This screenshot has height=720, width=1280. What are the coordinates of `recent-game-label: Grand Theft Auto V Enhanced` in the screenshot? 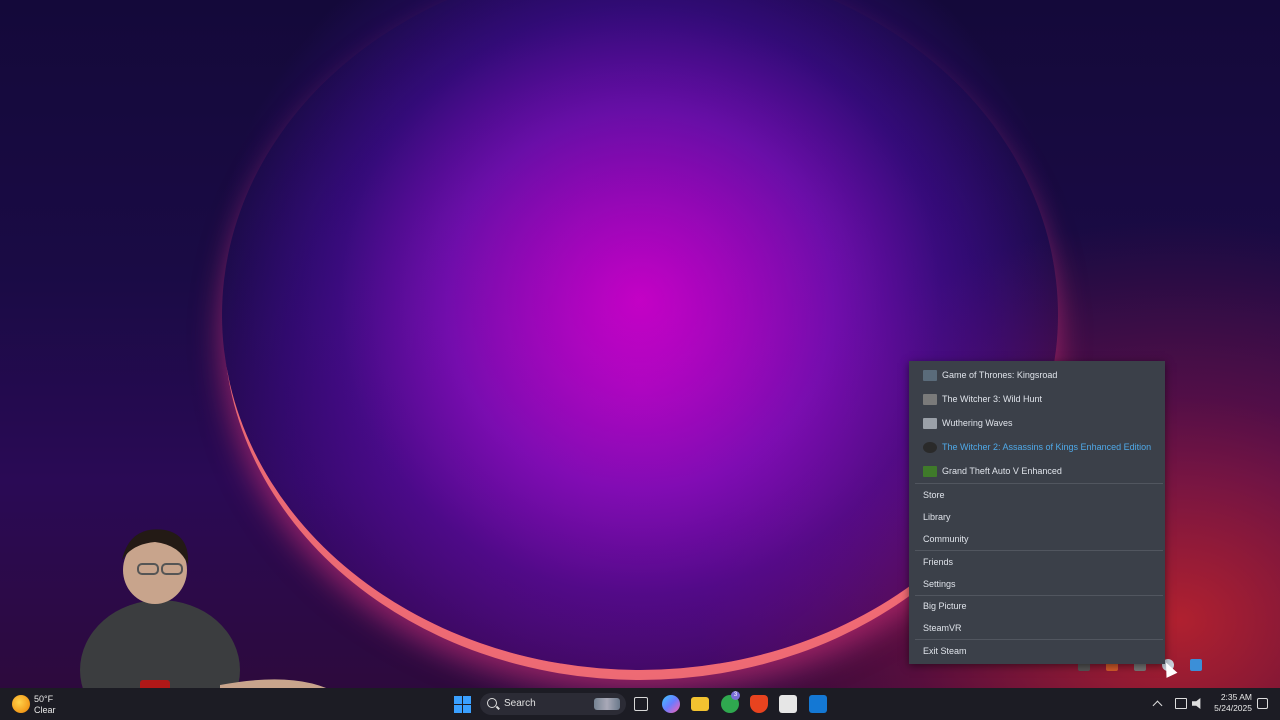 It's located at (1002, 471).